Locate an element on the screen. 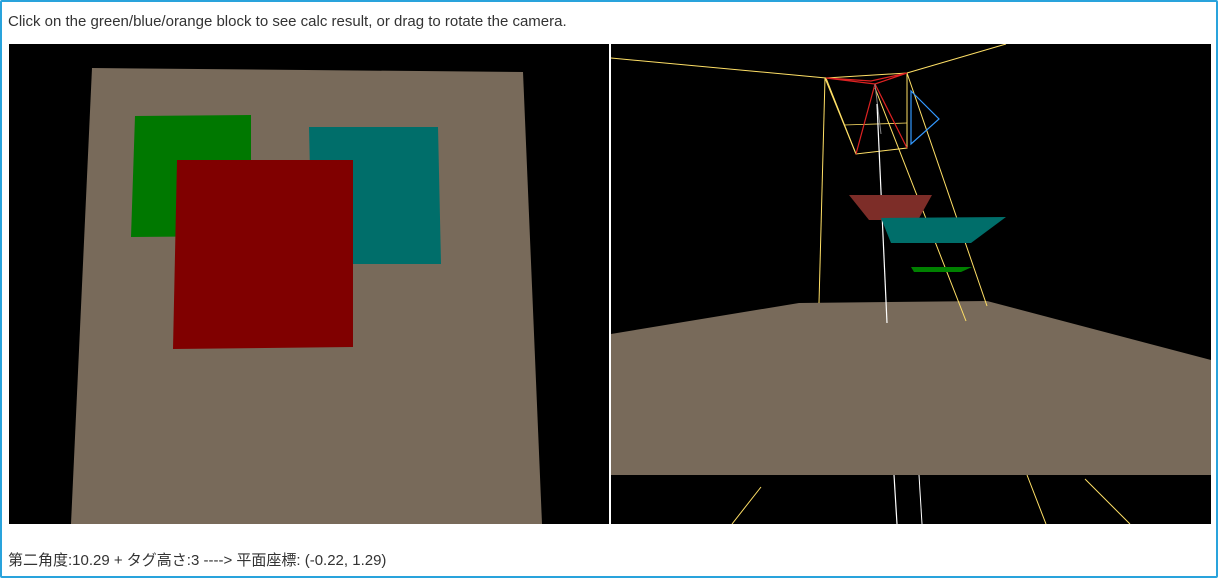  red-block is located at coordinates (263, 254).